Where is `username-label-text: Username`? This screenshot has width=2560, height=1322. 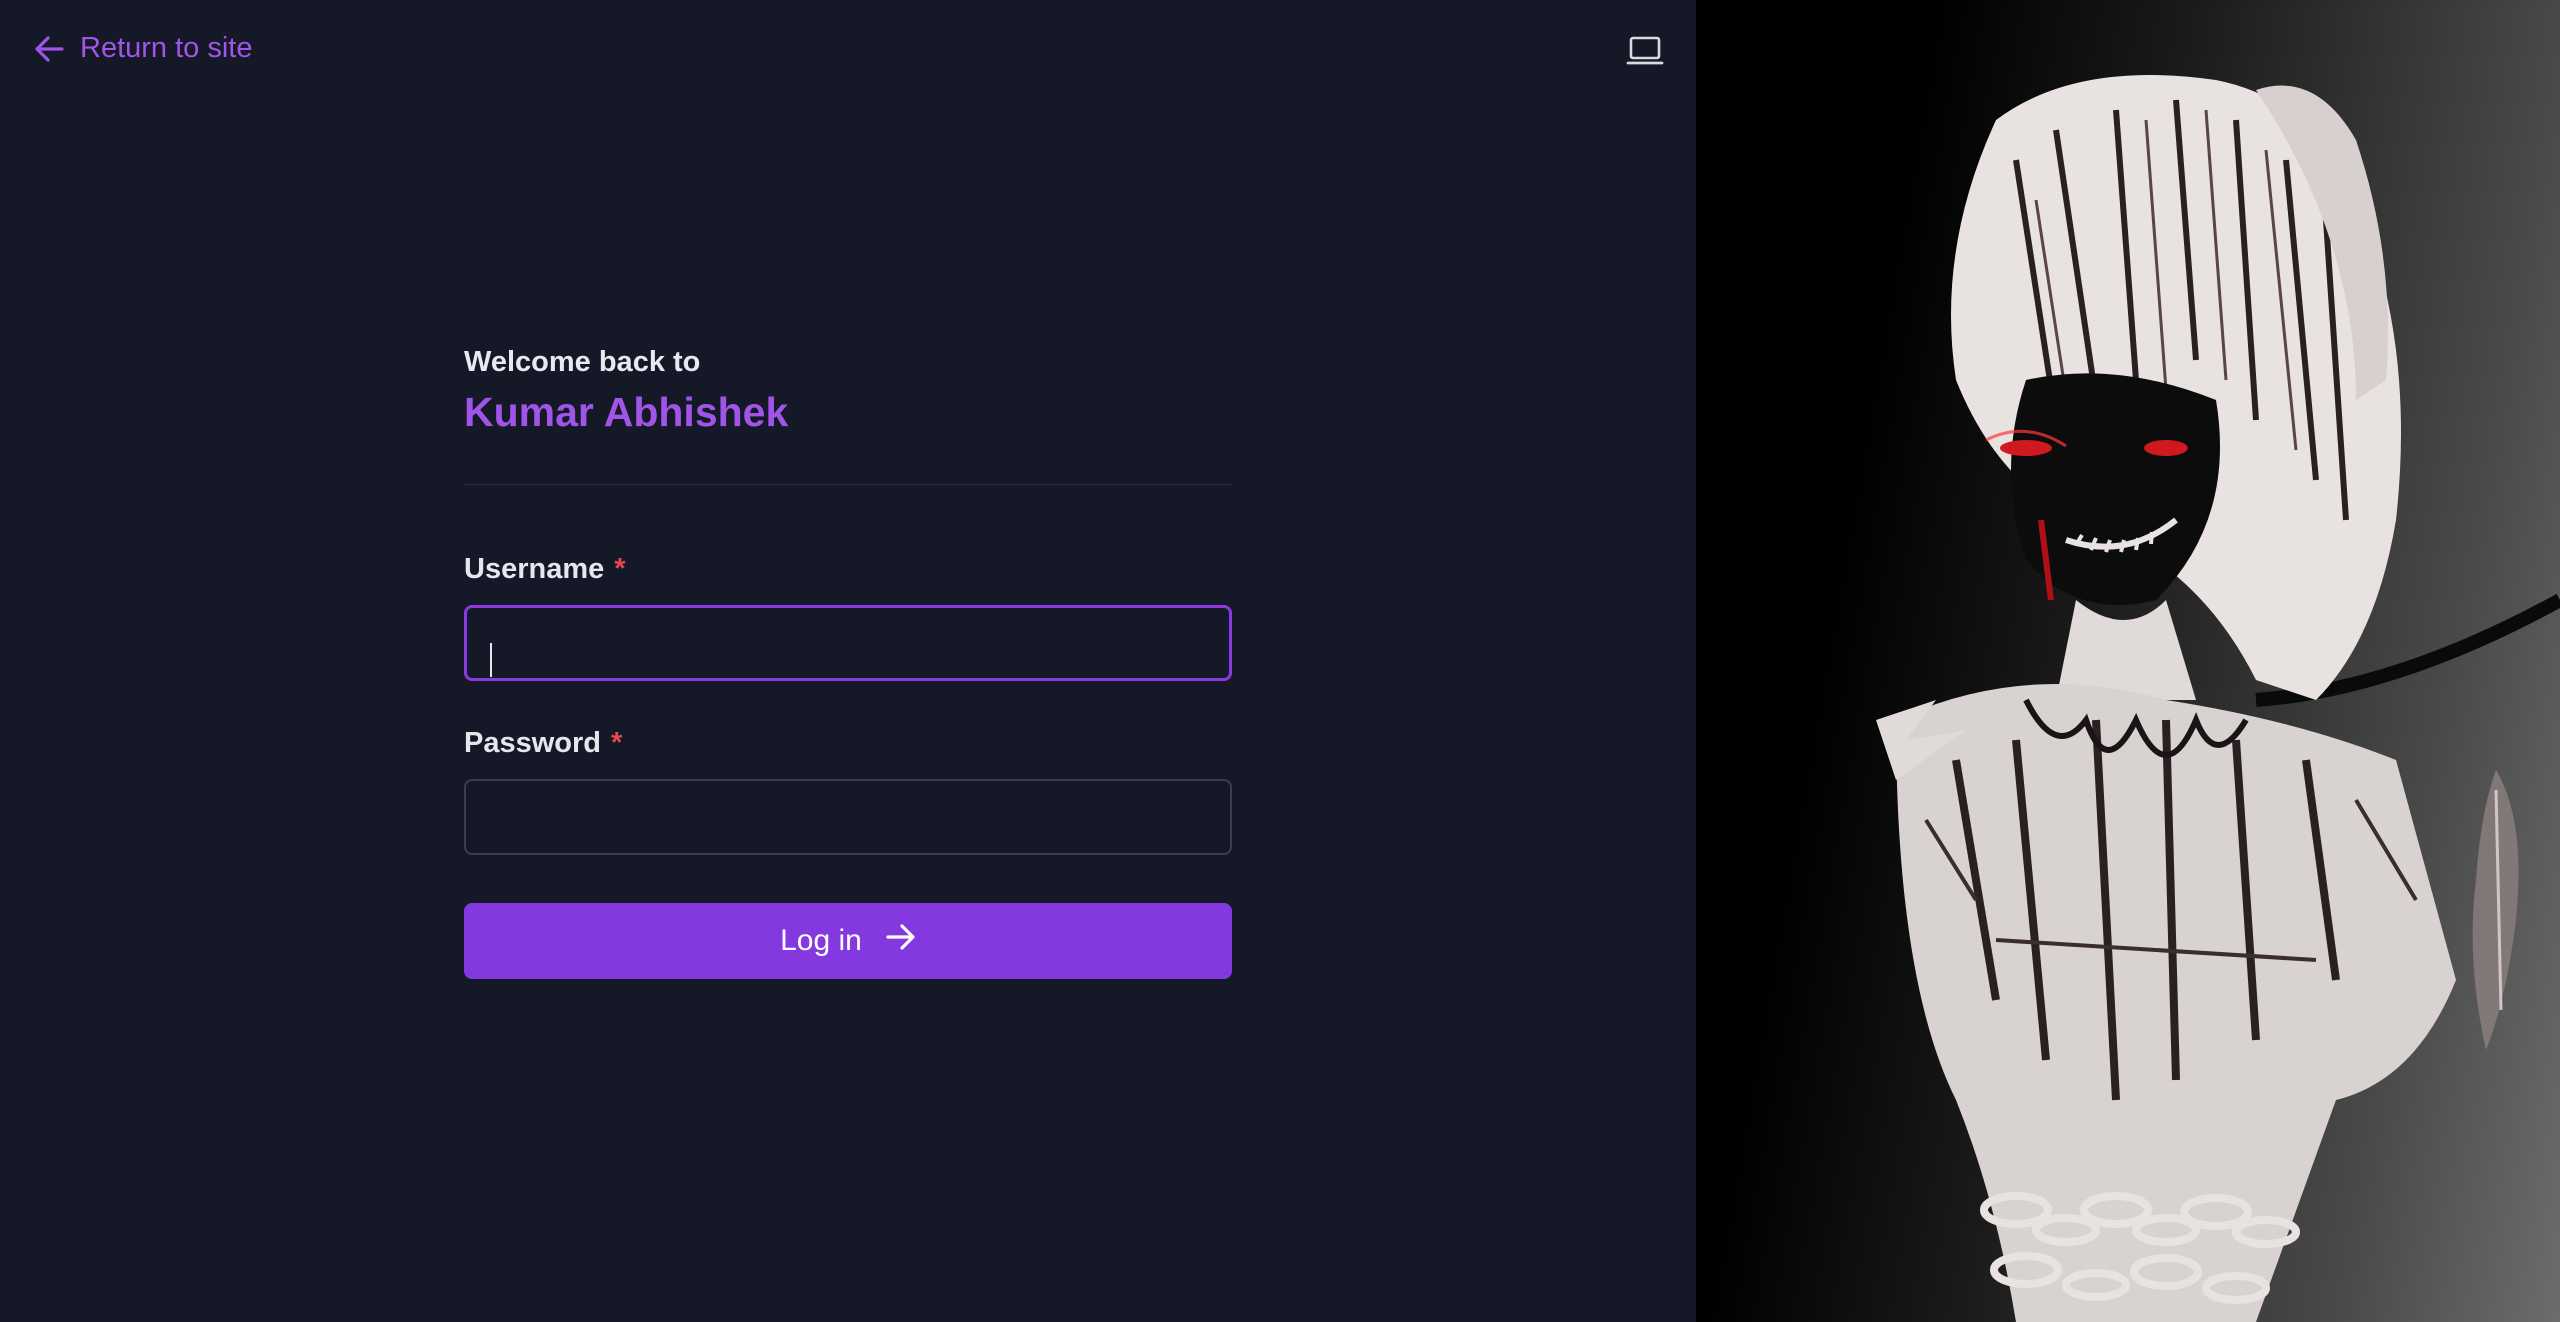 username-label-text: Username is located at coordinates (534, 569).